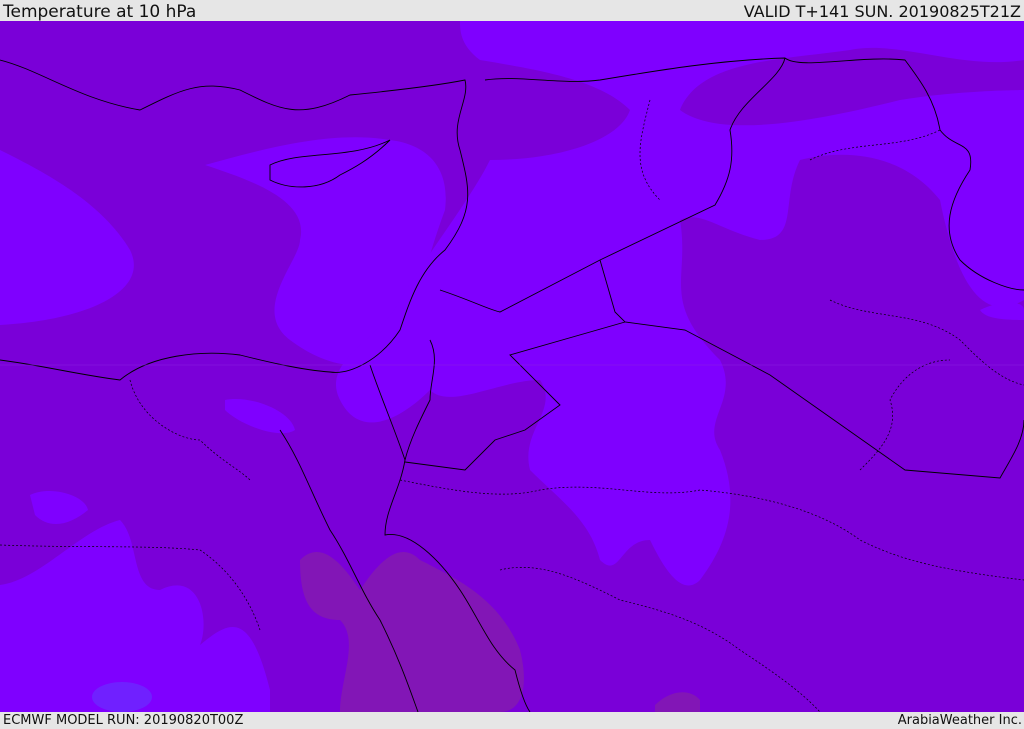 The width and height of the screenshot is (1024, 729). What do you see at coordinates (123, 720) in the screenshot?
I see `model-run: ECMWF MODEL RUN: 20190820T00Z` at bounding box center [123, 720].